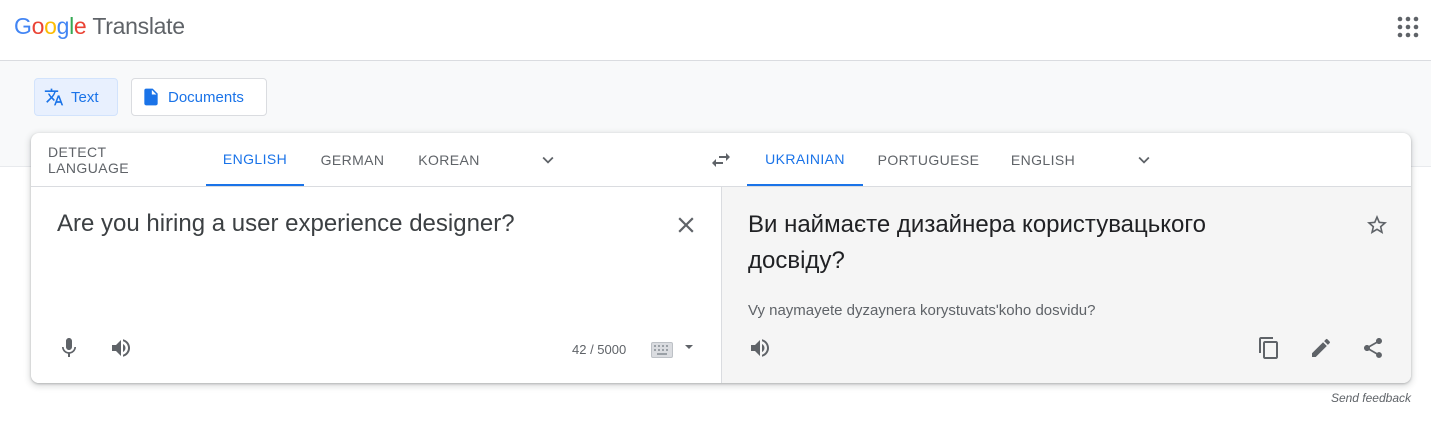 The width and height of the screenshot is (1431, 437). Describe the element at coordinates (548, 160) in the screenshot. I see `source-more-languages-chevron-icon` at that location.